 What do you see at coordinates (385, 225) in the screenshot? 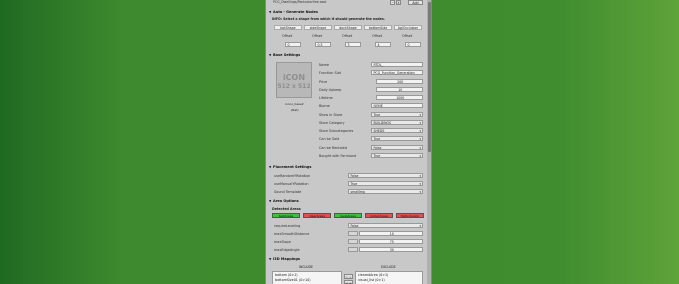
I see `require-leveling-dropdown: False ▾` at bounding box center [385, 225].